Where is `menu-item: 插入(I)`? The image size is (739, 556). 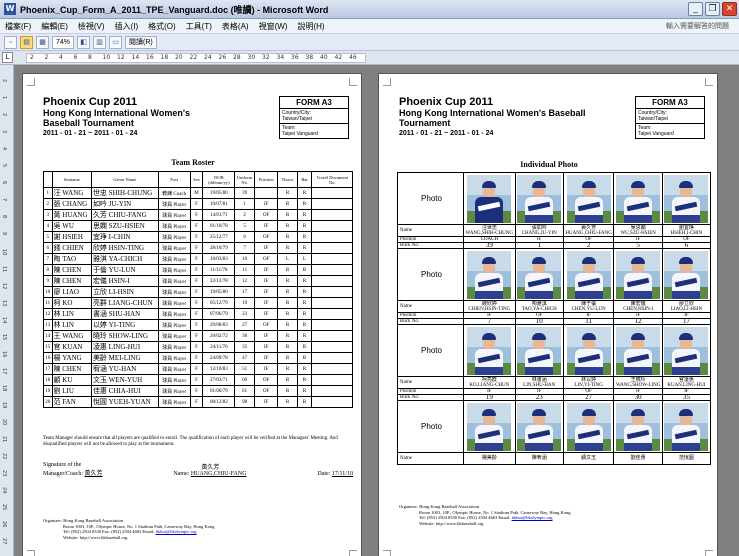
menu-item: 插入(I) is located at coordinates (127, 26).